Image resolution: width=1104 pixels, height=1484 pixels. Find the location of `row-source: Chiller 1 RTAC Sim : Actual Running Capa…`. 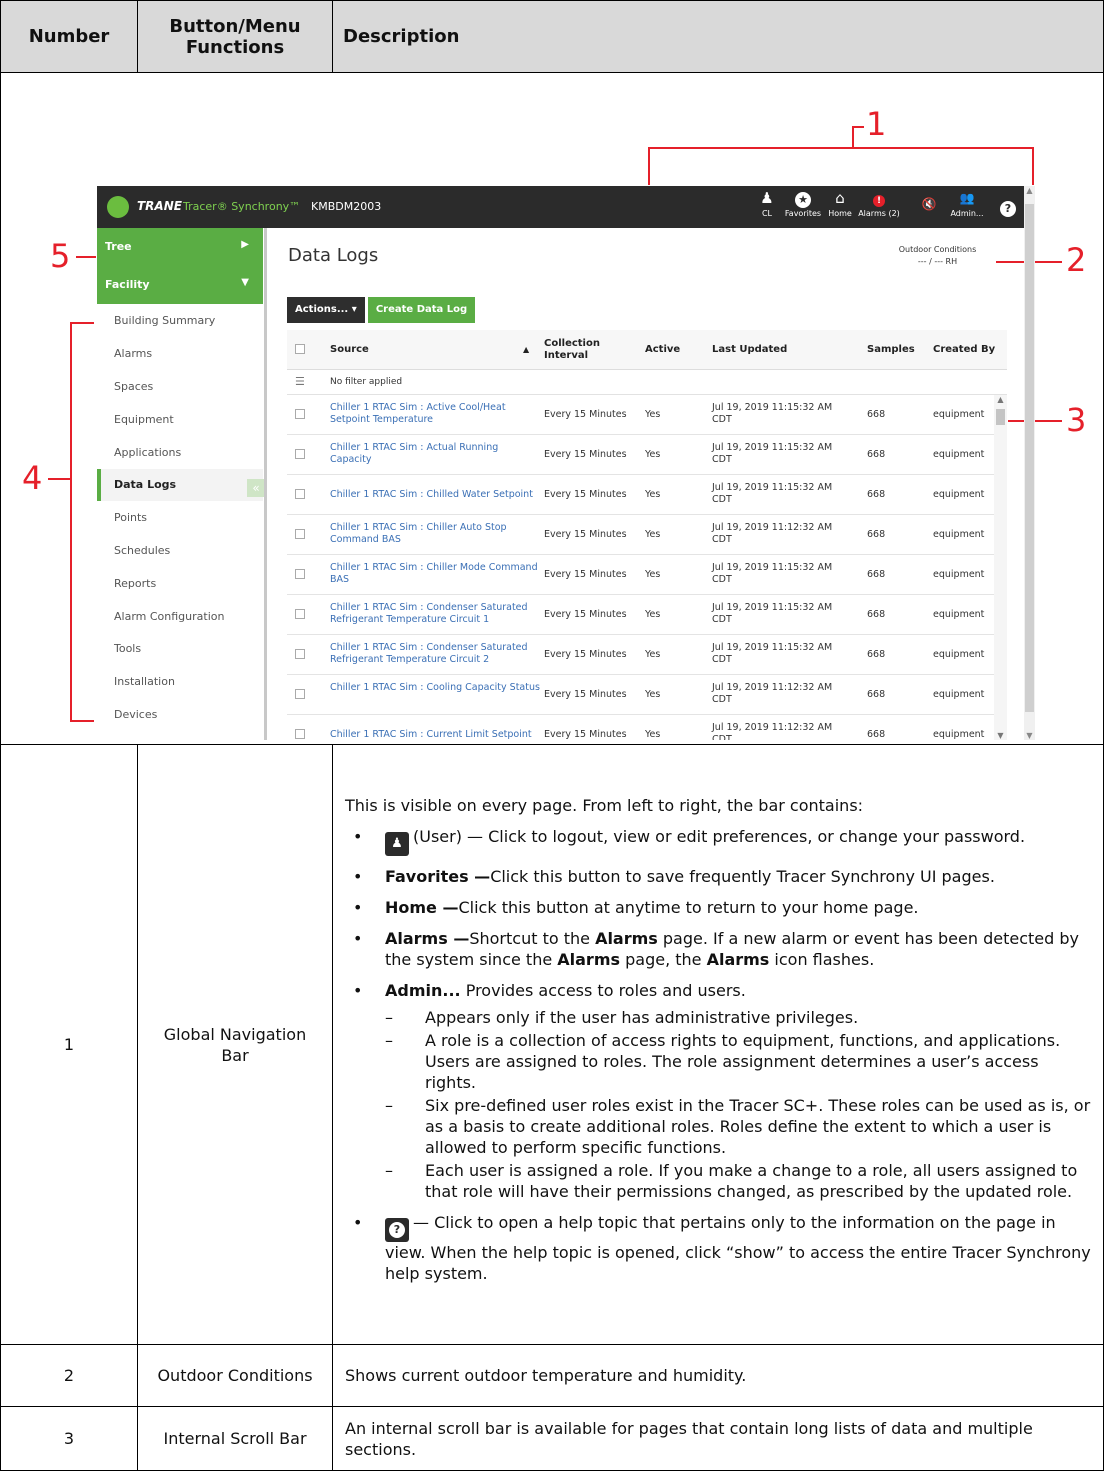

row-source: Chiller 1 RTAC Sim : Actual Running Capa… is located at coordinates (435, 454).